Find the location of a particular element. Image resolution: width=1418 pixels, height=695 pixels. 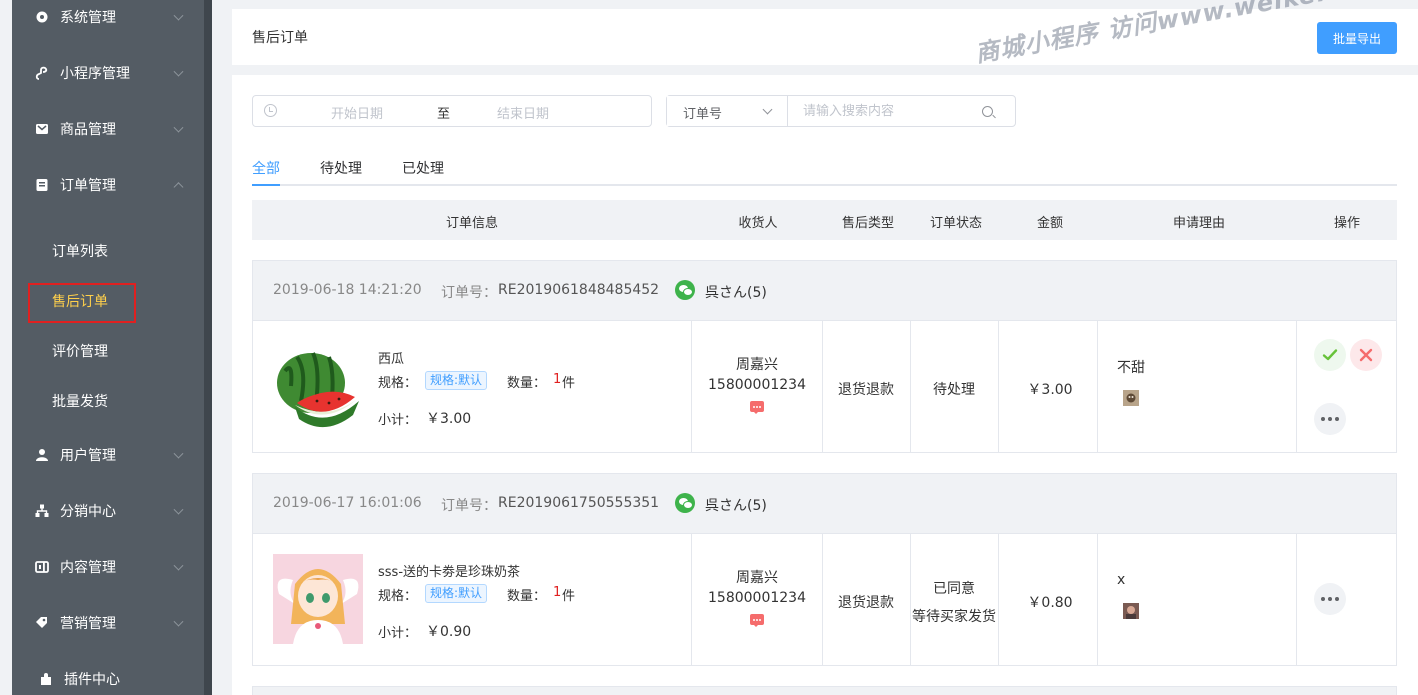

order-time: 2019-06-18 14:21:20 is located at coordinates (347, 290).